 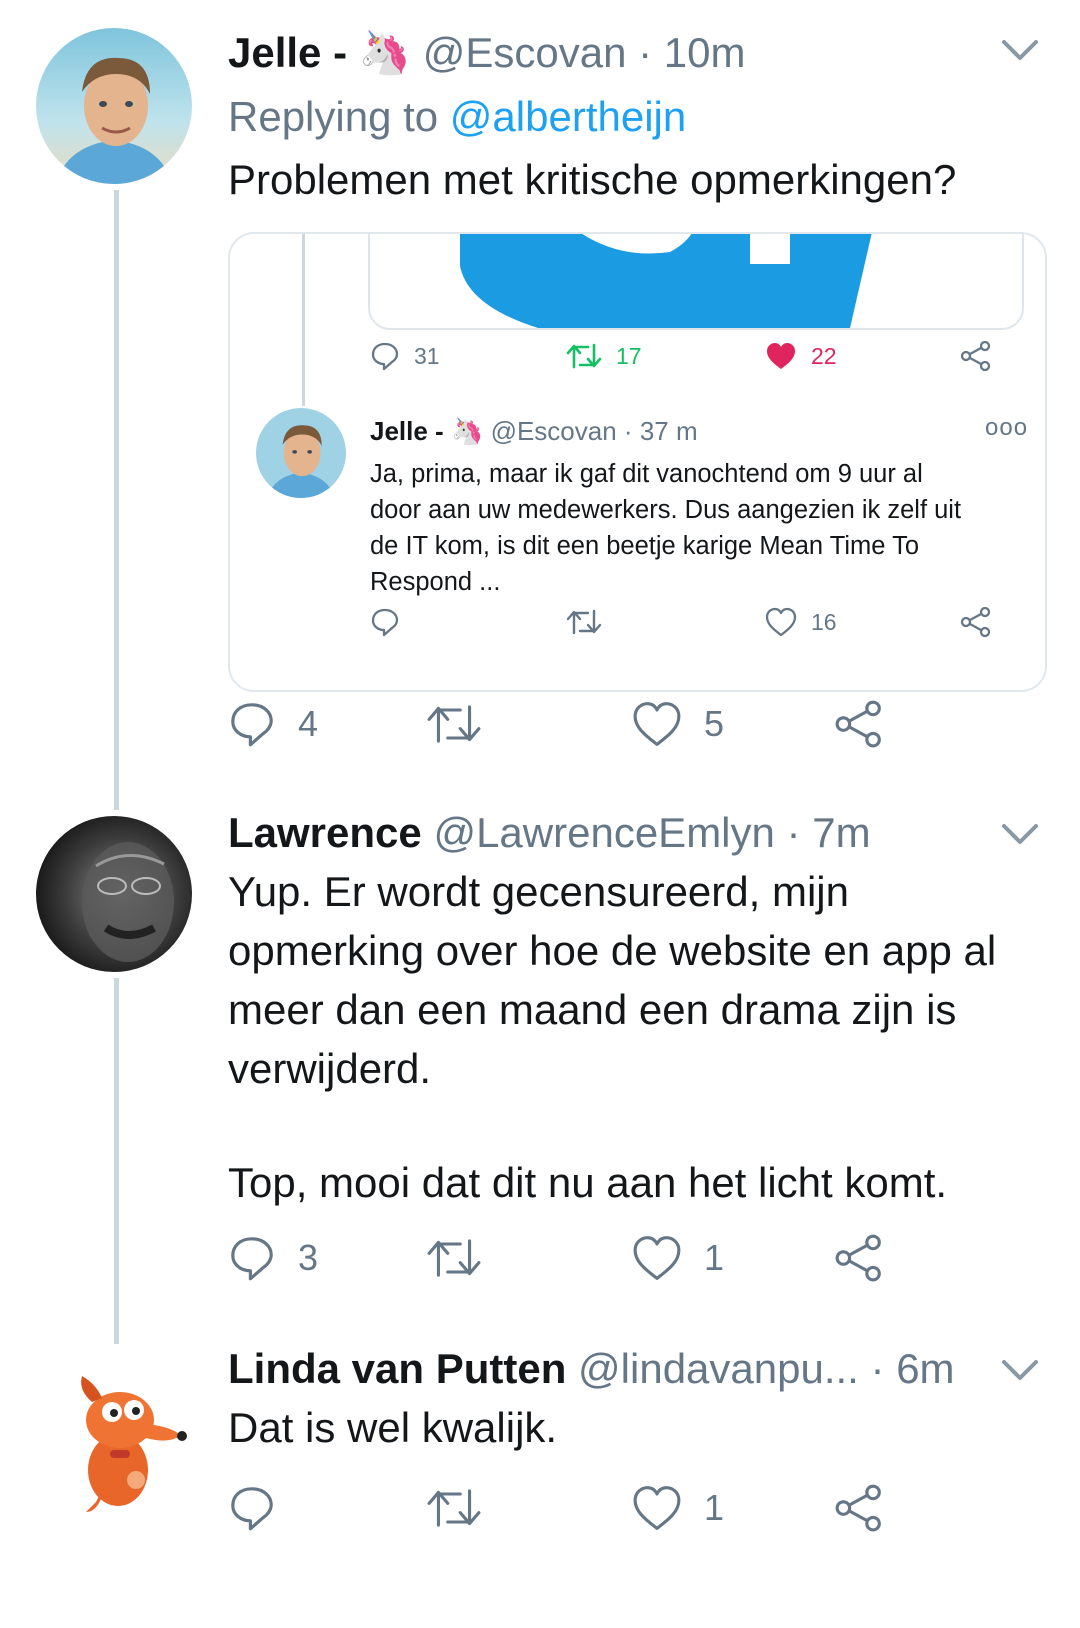 What do you see at coordinates (393, 1427) in the screenshot?
I see `tweet-text: Dat is wel kwalijk.` at bounding box center [393, 1427].